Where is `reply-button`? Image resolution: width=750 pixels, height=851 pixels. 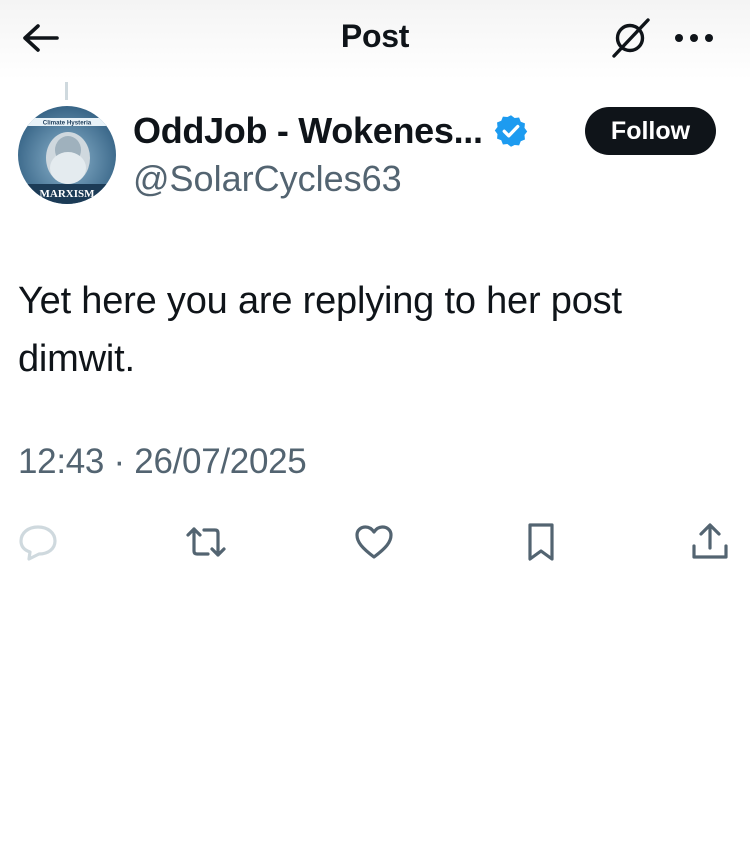
reply-button is located at coordinates (38, 542).